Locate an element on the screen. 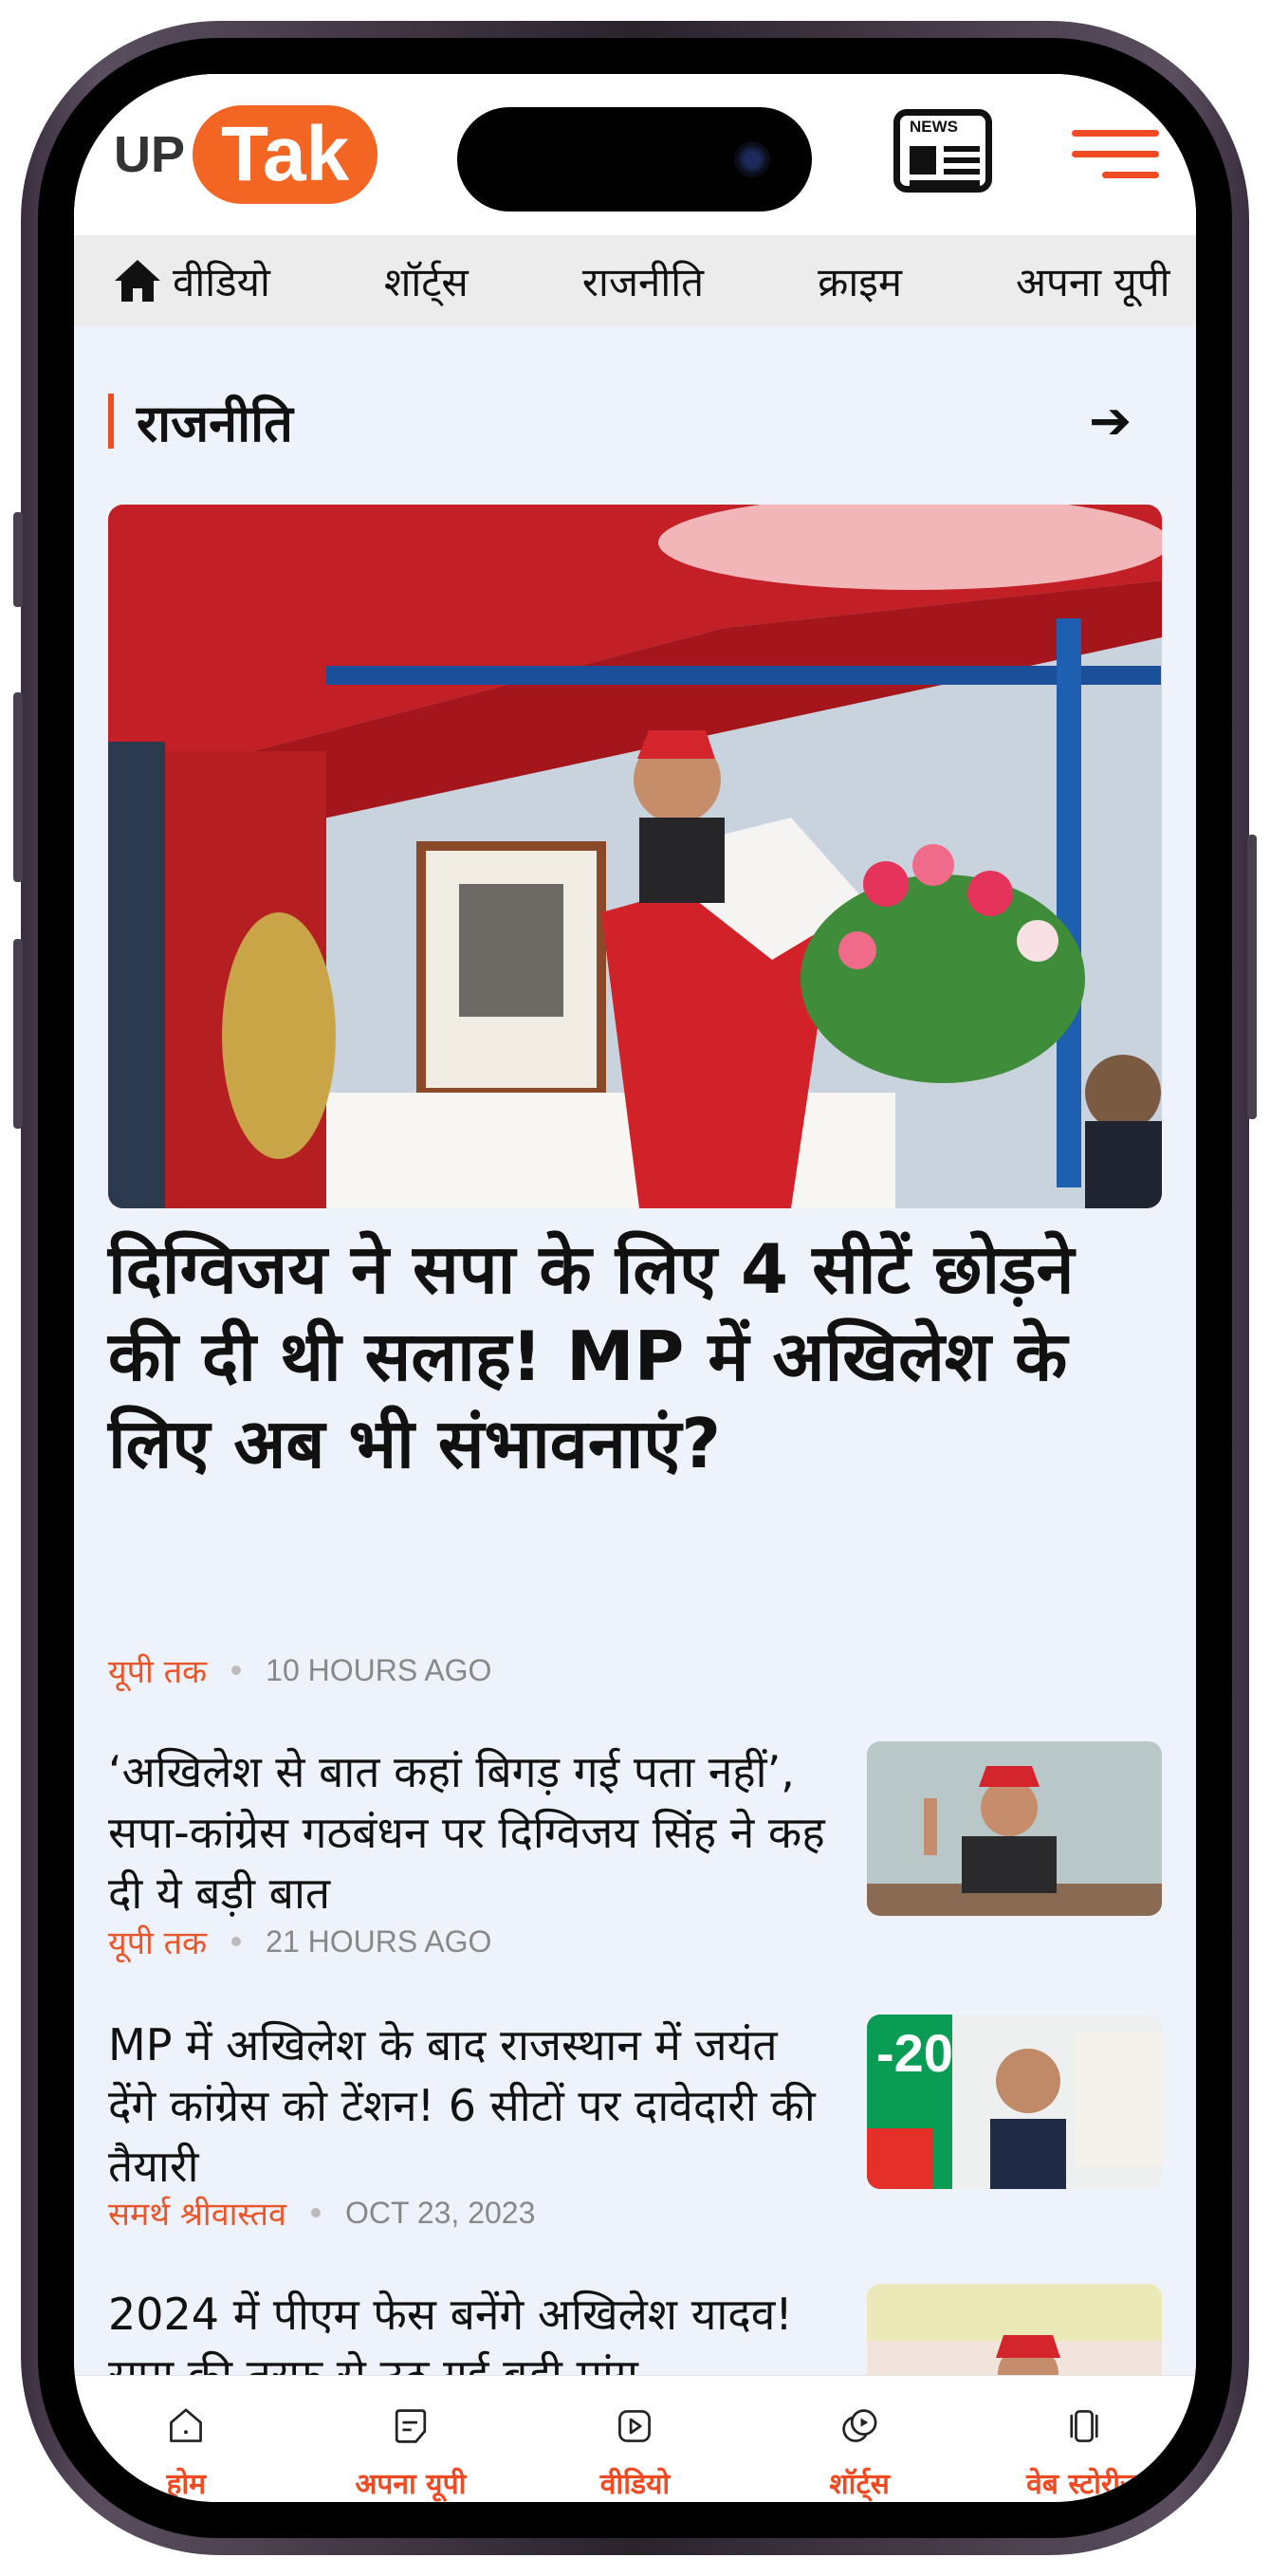  hero-meta: यूपी तक 10 HOURS AGO is located at coordinates (299, 1670).